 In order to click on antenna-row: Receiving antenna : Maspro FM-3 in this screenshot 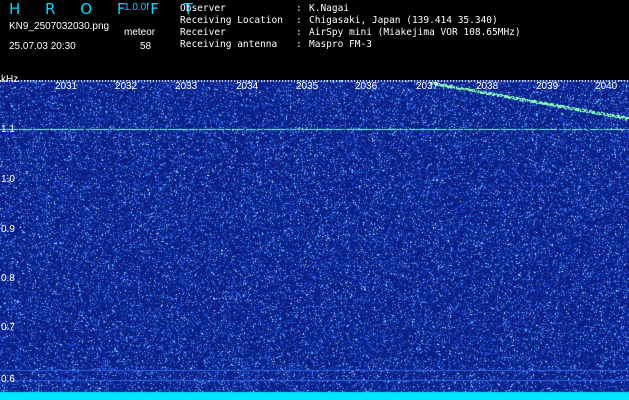, I will do `click(350, 45)`.